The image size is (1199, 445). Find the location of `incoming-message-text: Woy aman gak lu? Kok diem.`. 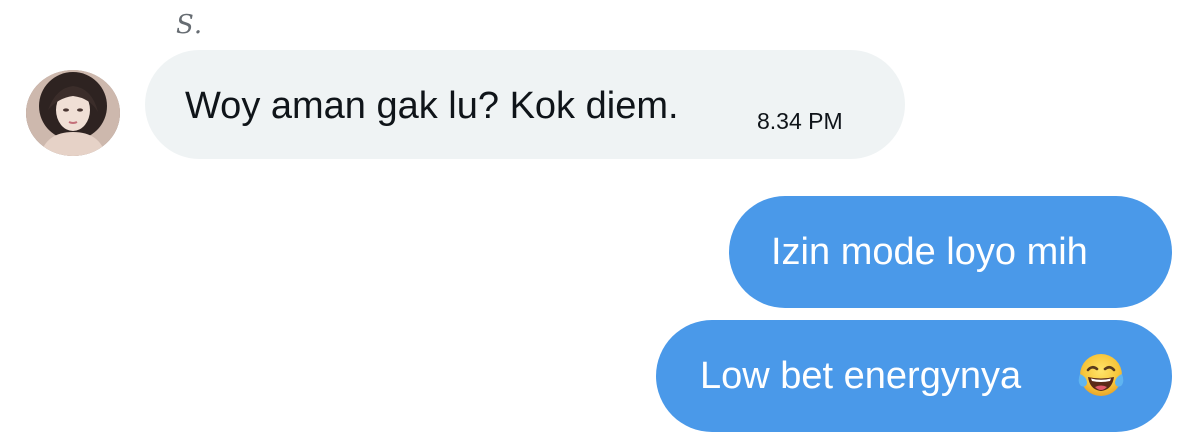

incoming-message-text: Woy aman gak lu? Kok diem. is located at coordinates (432, 106).